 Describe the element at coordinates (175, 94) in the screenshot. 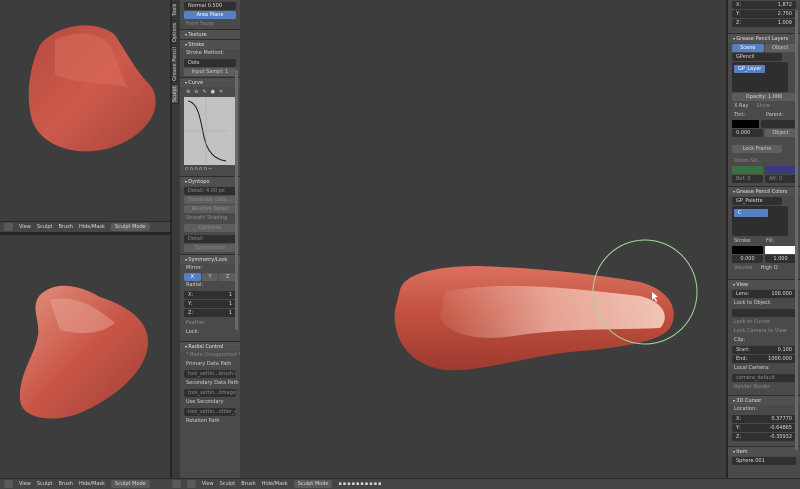

I see `tab-sculpt: Sculpt` at that location.